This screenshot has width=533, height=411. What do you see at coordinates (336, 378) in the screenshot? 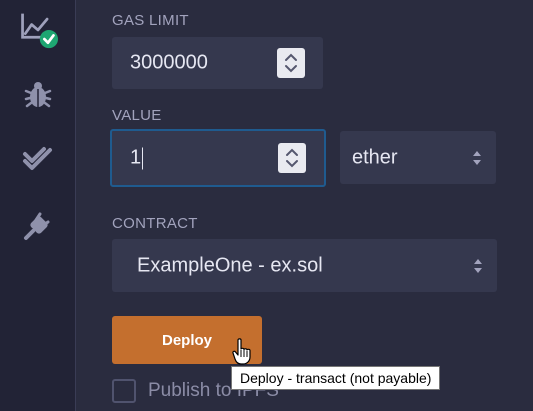
I see `deploy-tooltip: Deploy - transact (not payable)` at bounding box center [336, 378].